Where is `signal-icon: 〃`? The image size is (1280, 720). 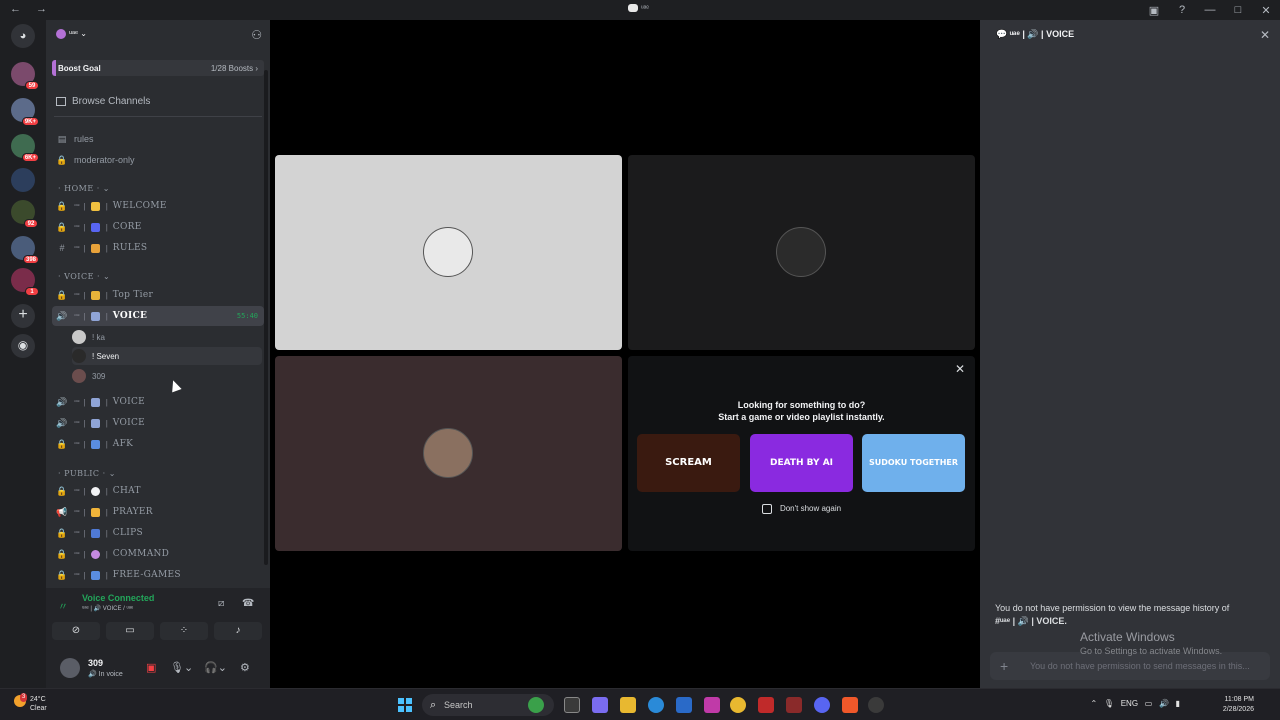 signal-icon: 〃 is located at coordinates (63, 605).